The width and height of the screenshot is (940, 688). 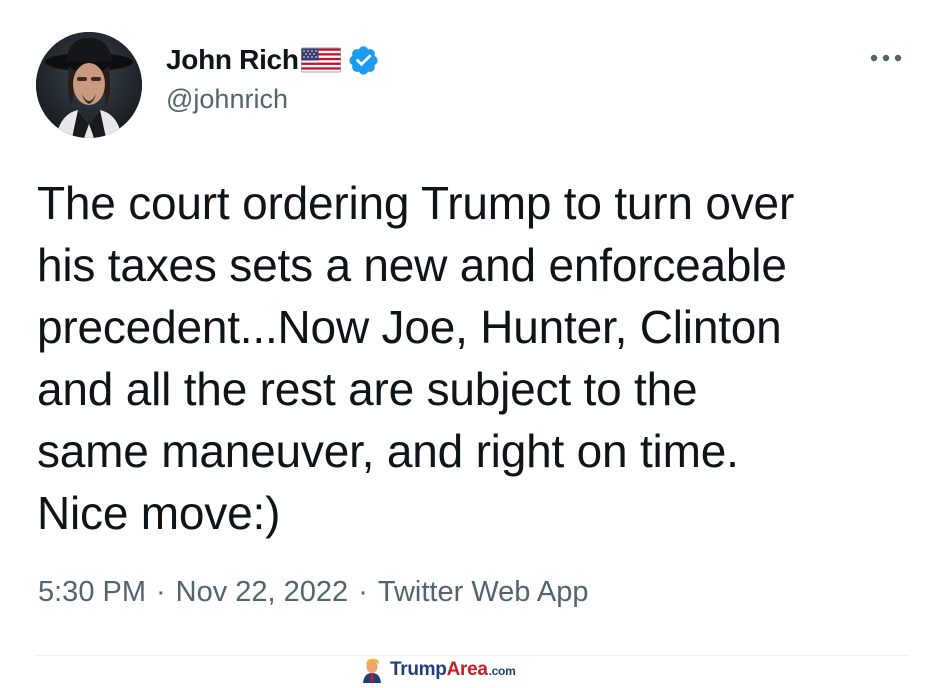 What do you see at coordinates (502, 671) in the screenshot?
I see `watermark-com: .com` at bounding box center [502, 671].